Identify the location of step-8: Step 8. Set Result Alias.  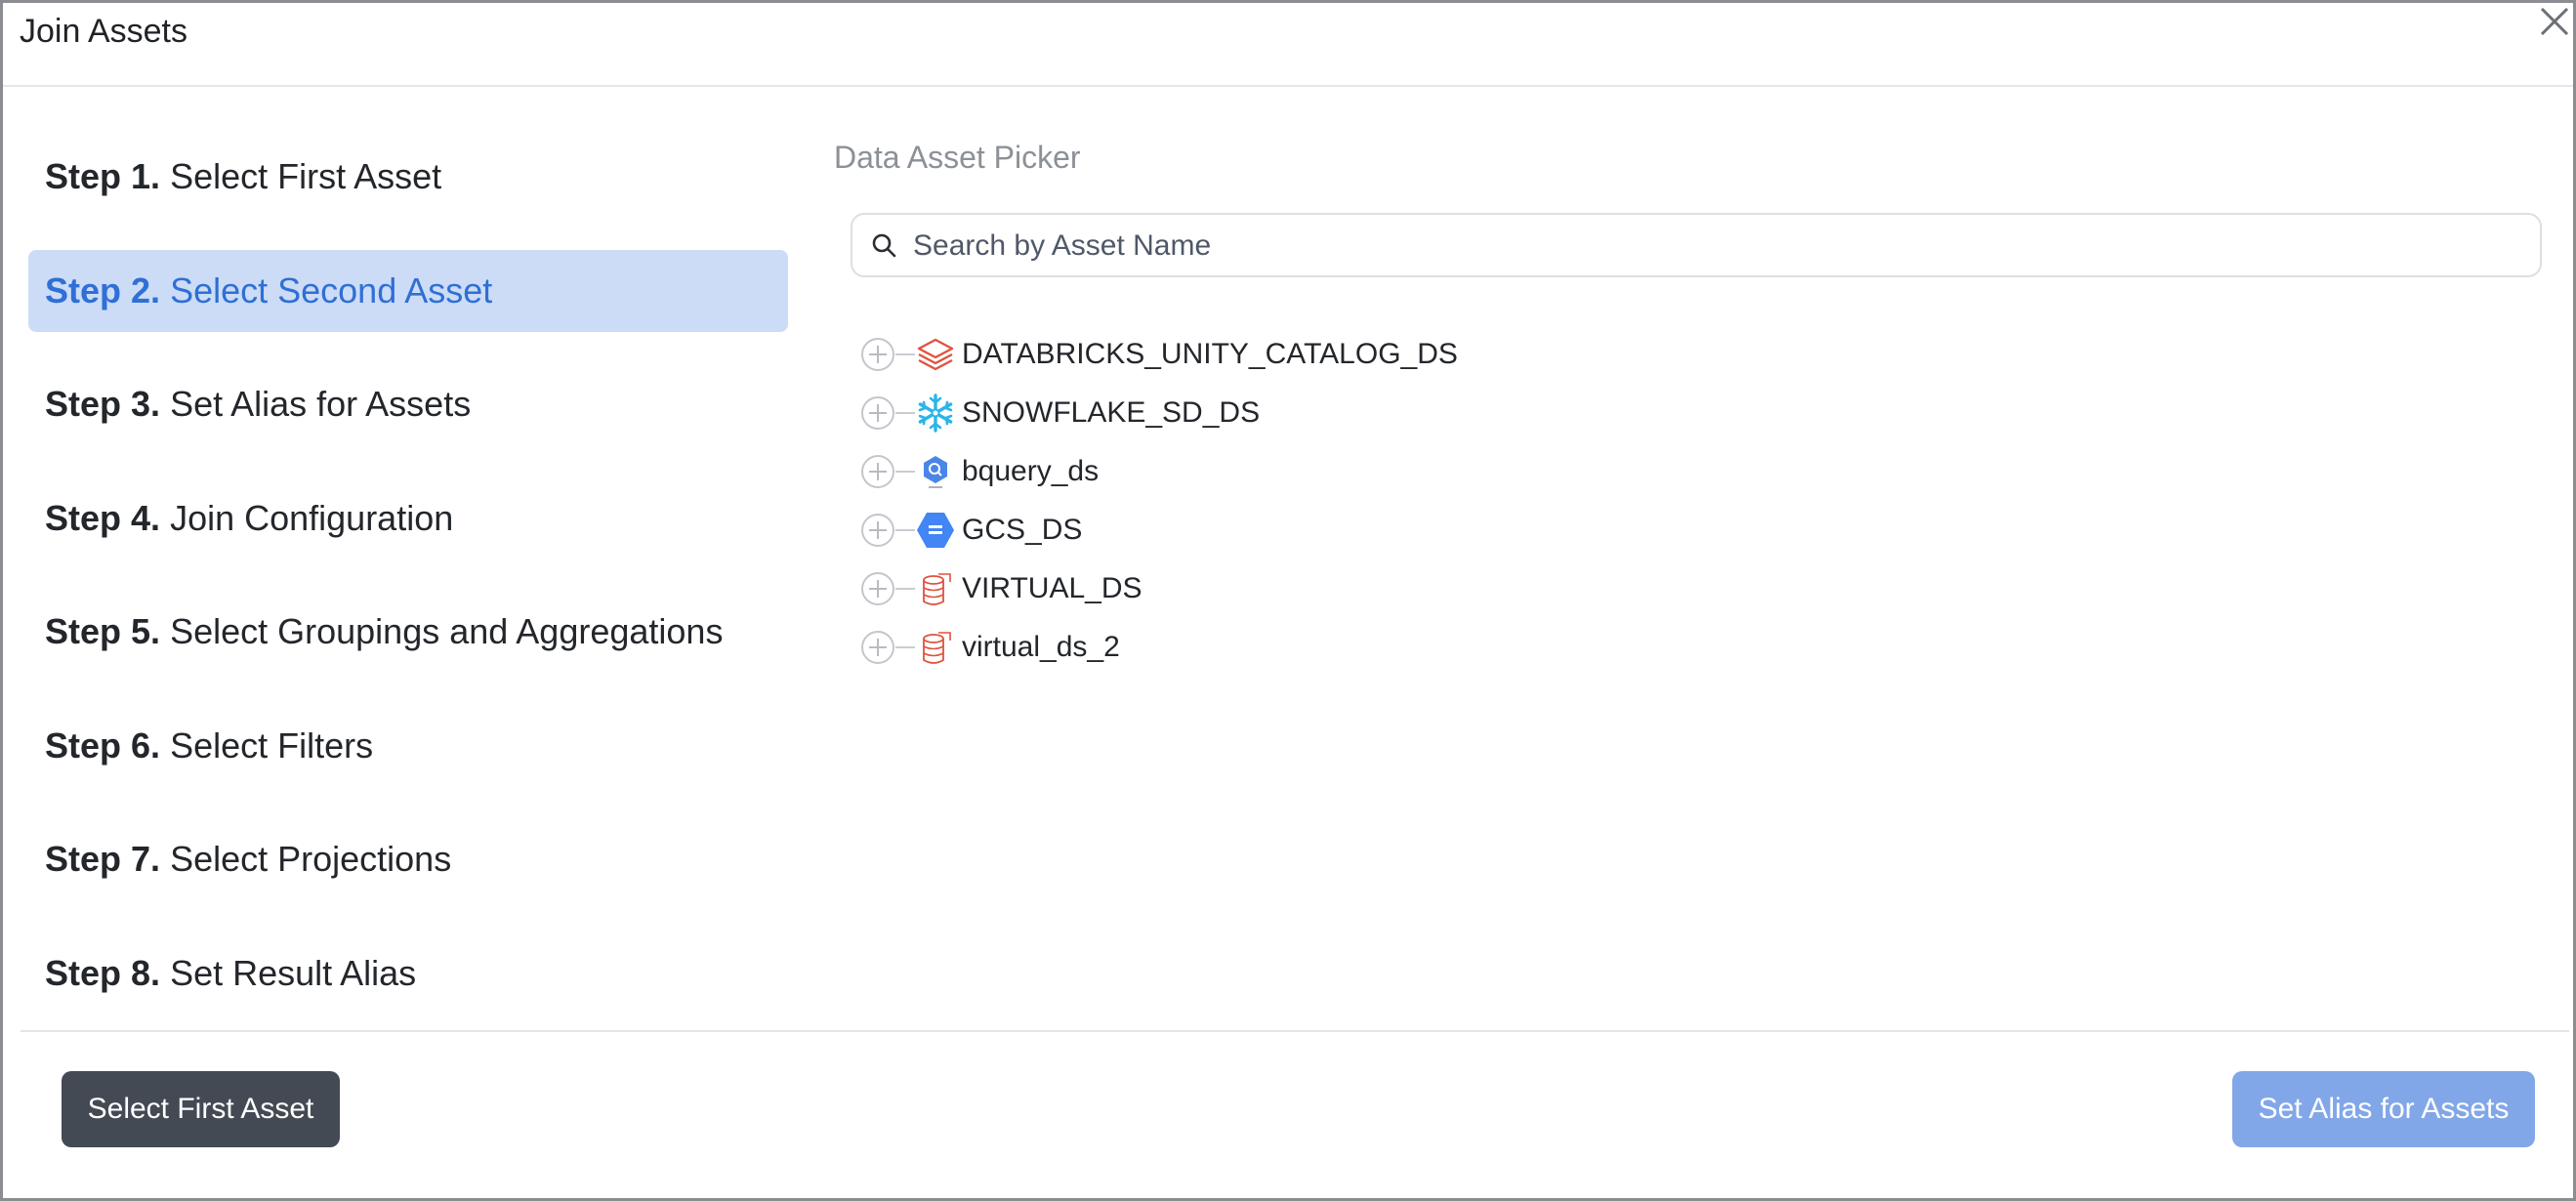
(408, 973).